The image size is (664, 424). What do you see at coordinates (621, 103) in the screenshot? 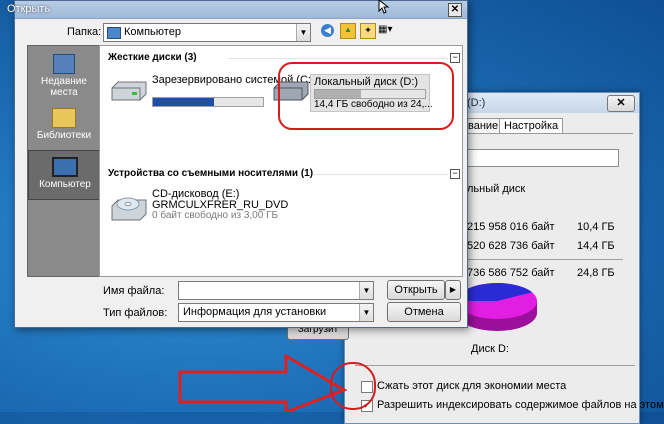
I see `properties-close-button: ✕` at bounding box center [621, 103].